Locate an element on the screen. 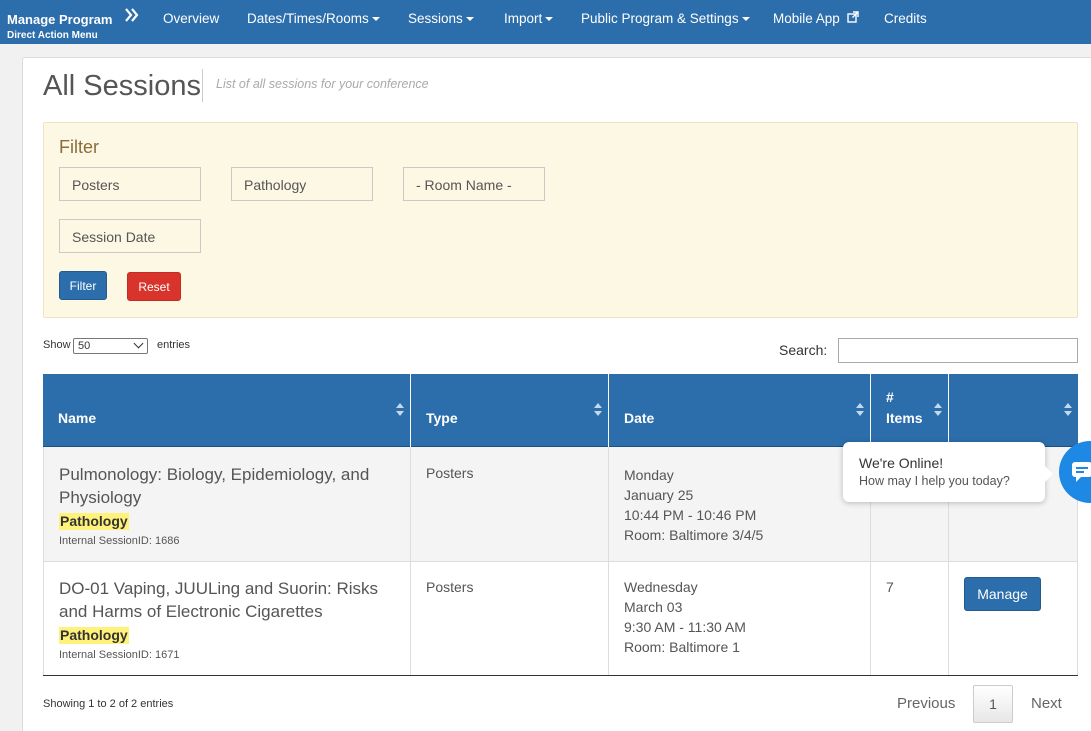  table-header: Name Type Date # Items is located at coordinates (560, 410).